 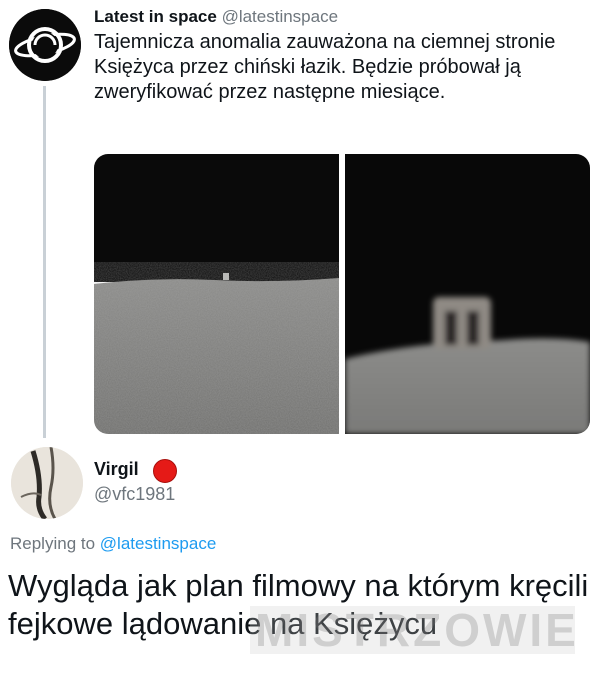 I want to click on planet-logo-icon, so click(x=45, y=45).